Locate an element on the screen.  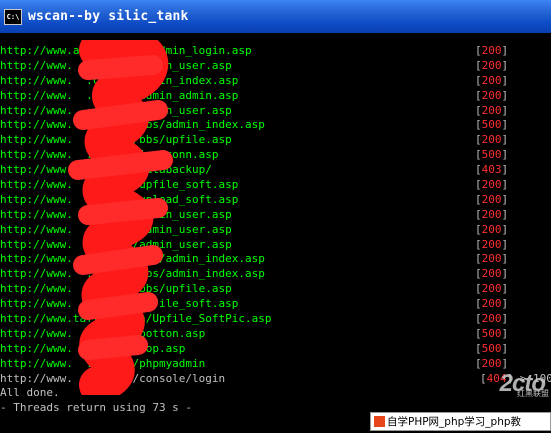
http-status: [403] is located at coordinates (492, 170).